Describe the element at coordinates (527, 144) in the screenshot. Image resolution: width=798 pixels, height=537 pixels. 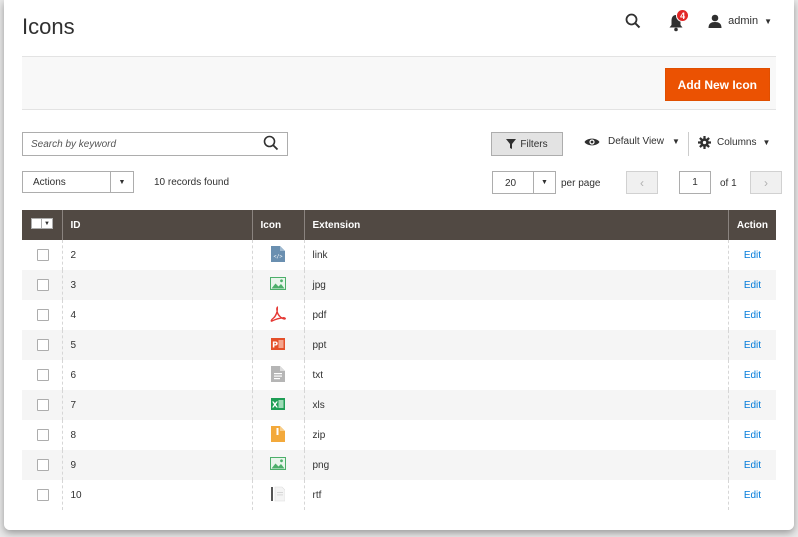
I see `filters-button: Filters` at that location.